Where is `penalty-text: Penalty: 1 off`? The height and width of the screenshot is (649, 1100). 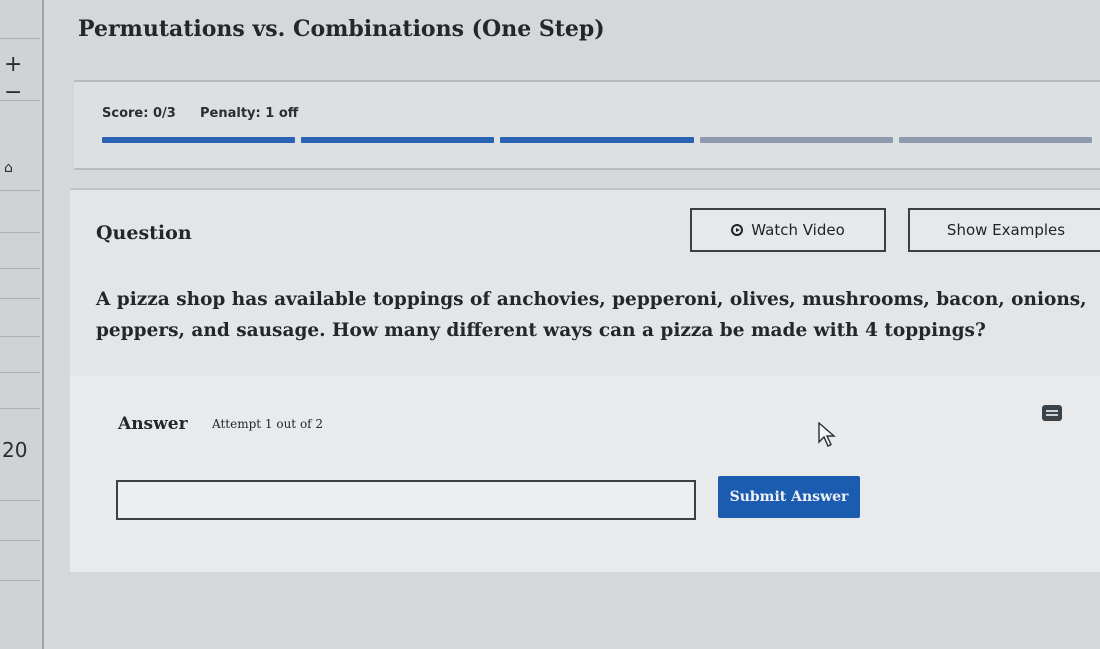 penalty-text: Penalty: 1 off is located at coordinates (249, 113).